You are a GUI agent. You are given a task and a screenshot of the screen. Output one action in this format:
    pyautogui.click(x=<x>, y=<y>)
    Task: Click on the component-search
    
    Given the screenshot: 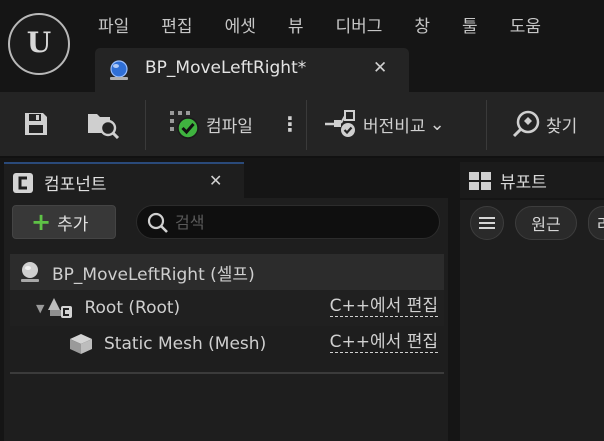 What is the action you would take?
    pyautogui.click(x=288, y=222)
    